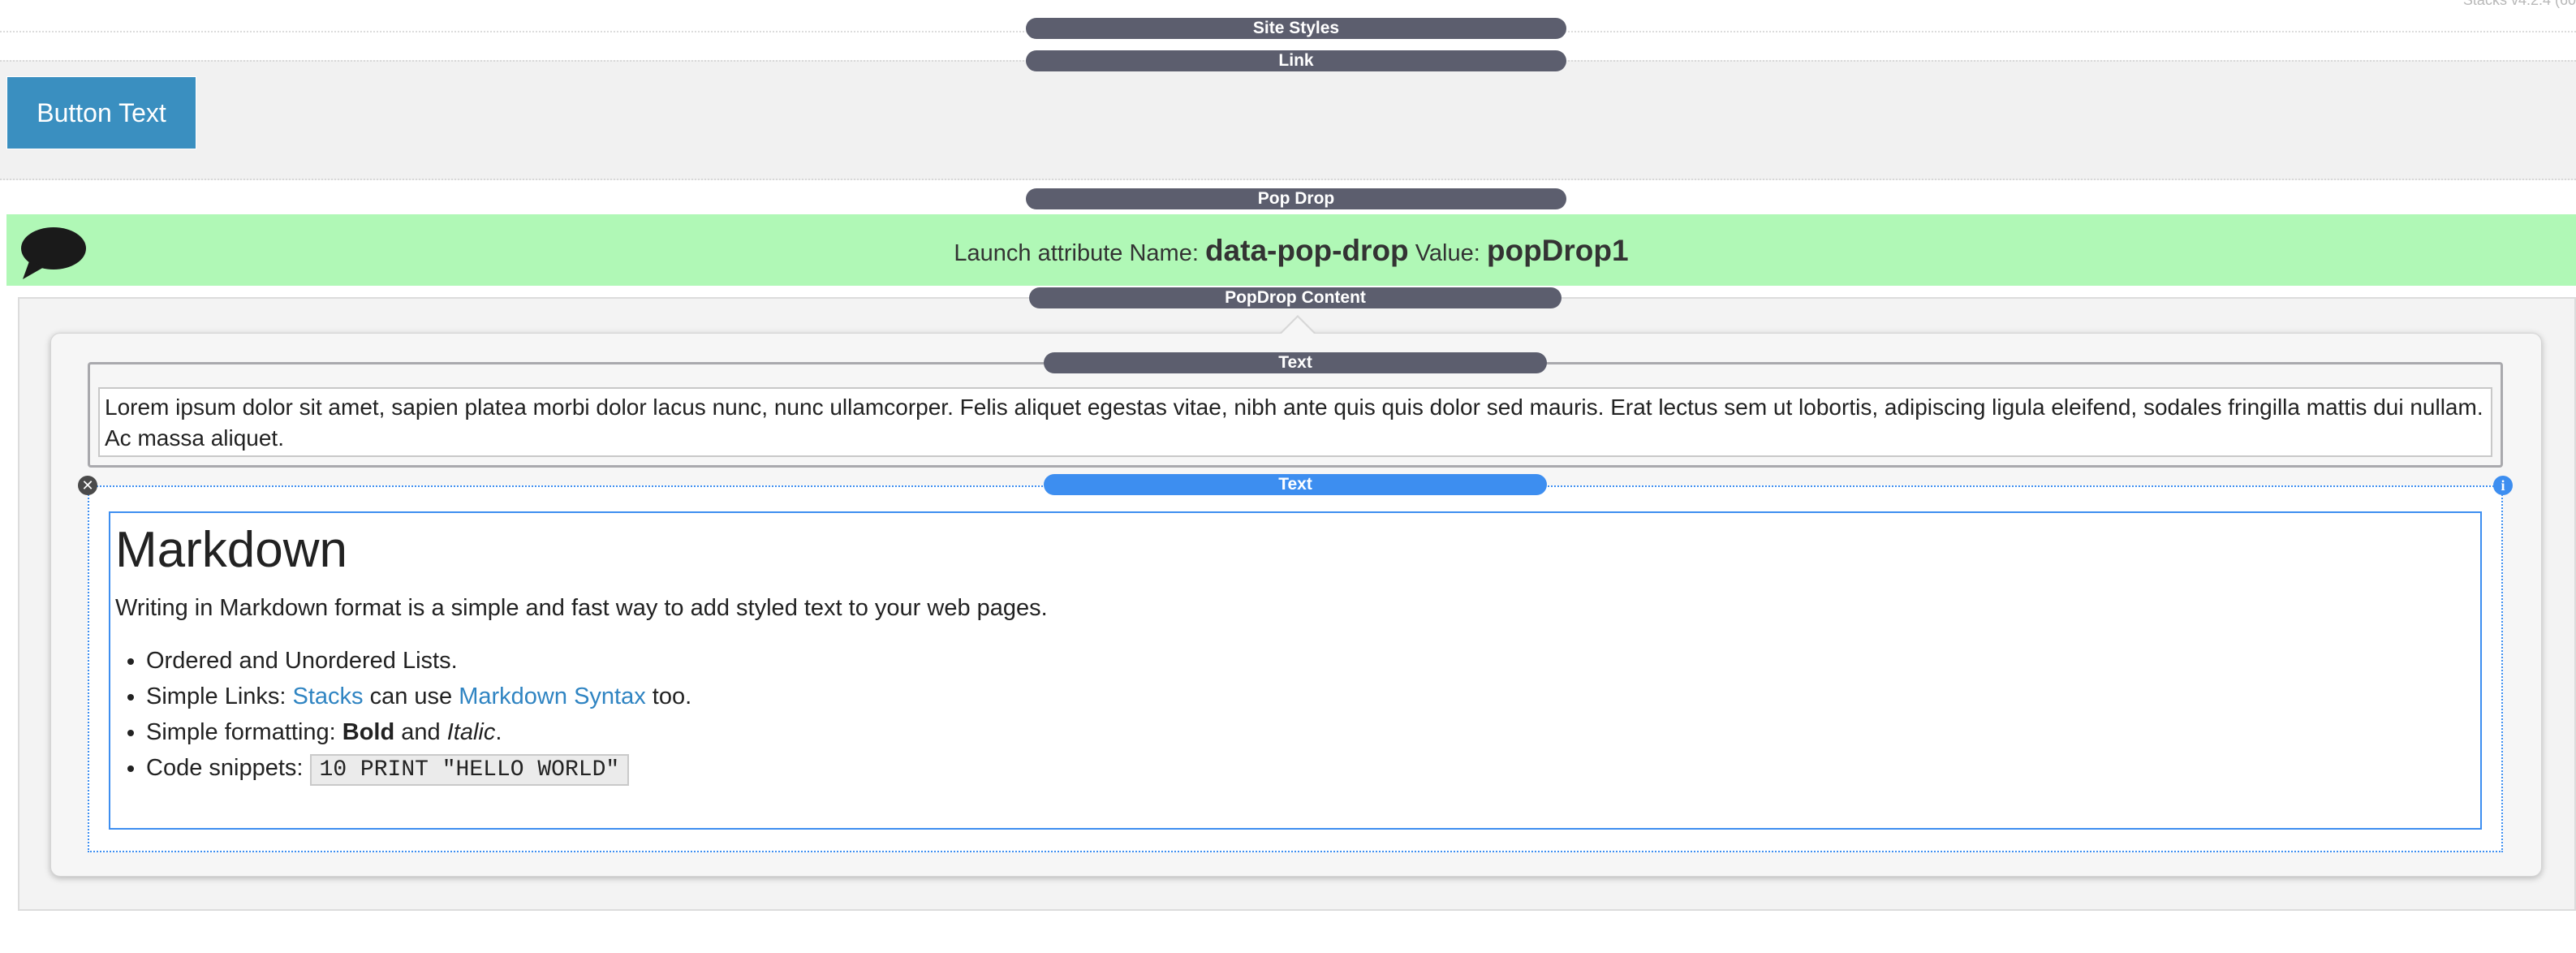 This screenshot has width=2576, height=953. What do you see at coordinates (228, 768) in the screenshot?
I see `list-item-text: Code snippets:` at bounding box center [228, 768].